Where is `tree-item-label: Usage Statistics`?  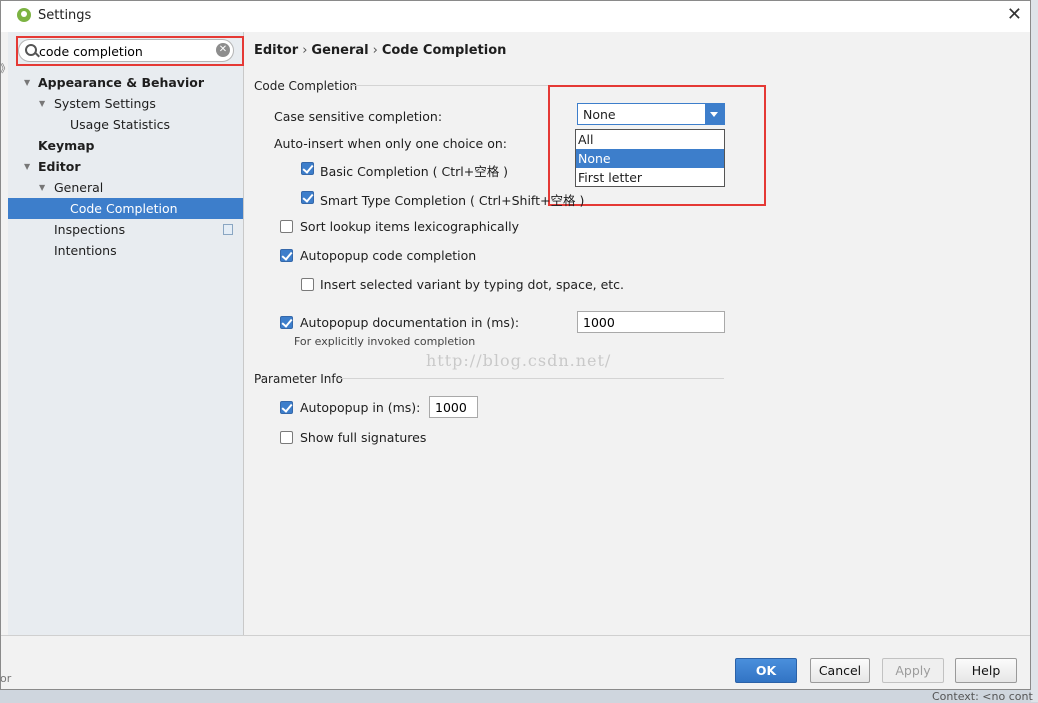
tree-item-label: Usage Statistics is located at coordinates (120, 124).